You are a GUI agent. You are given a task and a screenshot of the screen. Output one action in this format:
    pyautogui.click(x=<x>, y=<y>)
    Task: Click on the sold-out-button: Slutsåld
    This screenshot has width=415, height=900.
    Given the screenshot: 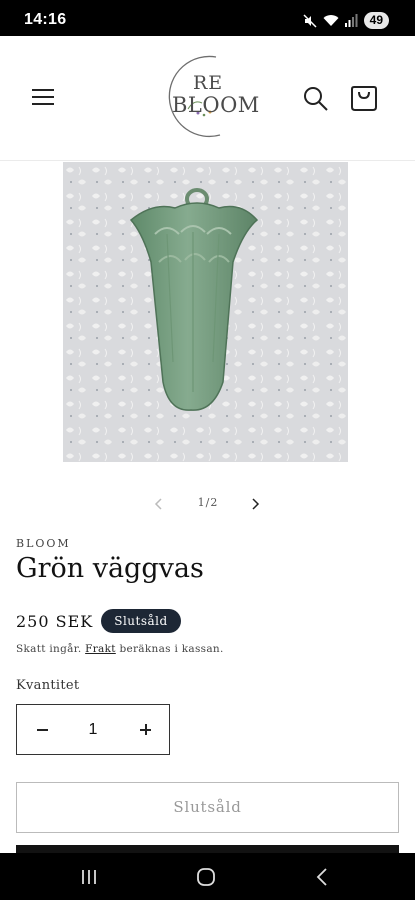 What is the action you would take?
    pyautogui.click(x=207, y=807)
    